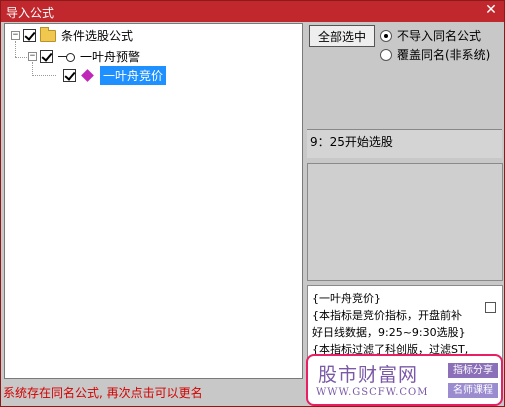 Image resolution: width=505 pixels, height=407 pixels. Describe the element at coordinates (252, 11) in the screenshot. I see `title-bar: 导入公式 ✕` at that location.